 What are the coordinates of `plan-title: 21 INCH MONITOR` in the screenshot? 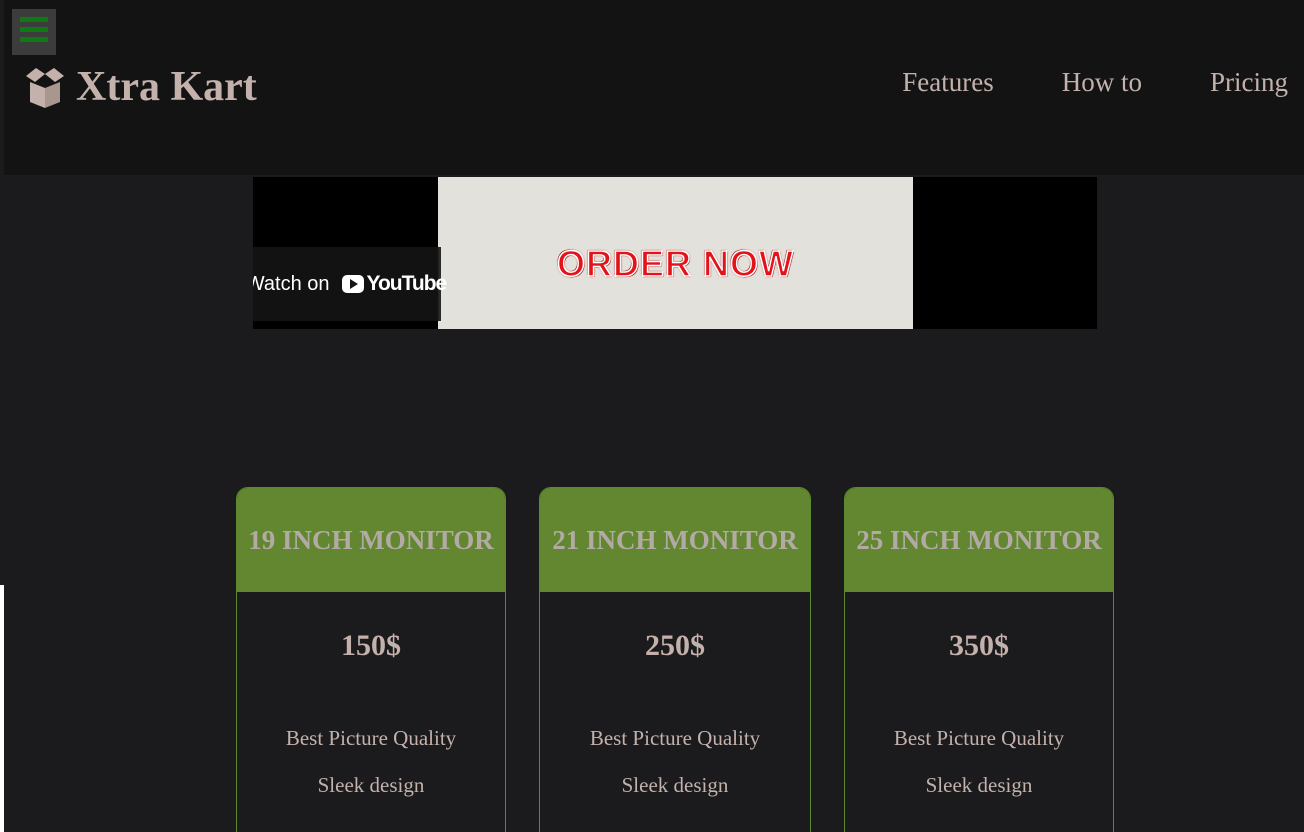 It's located at (675, 539).